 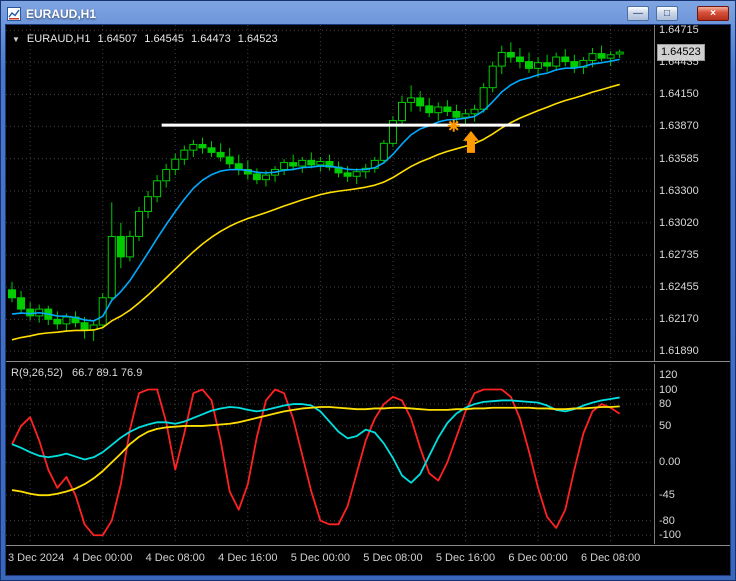 I want to click on indicator-axis: 120 100 80 50 0.00 -45 -80 -100, so click(x=692, y=454).